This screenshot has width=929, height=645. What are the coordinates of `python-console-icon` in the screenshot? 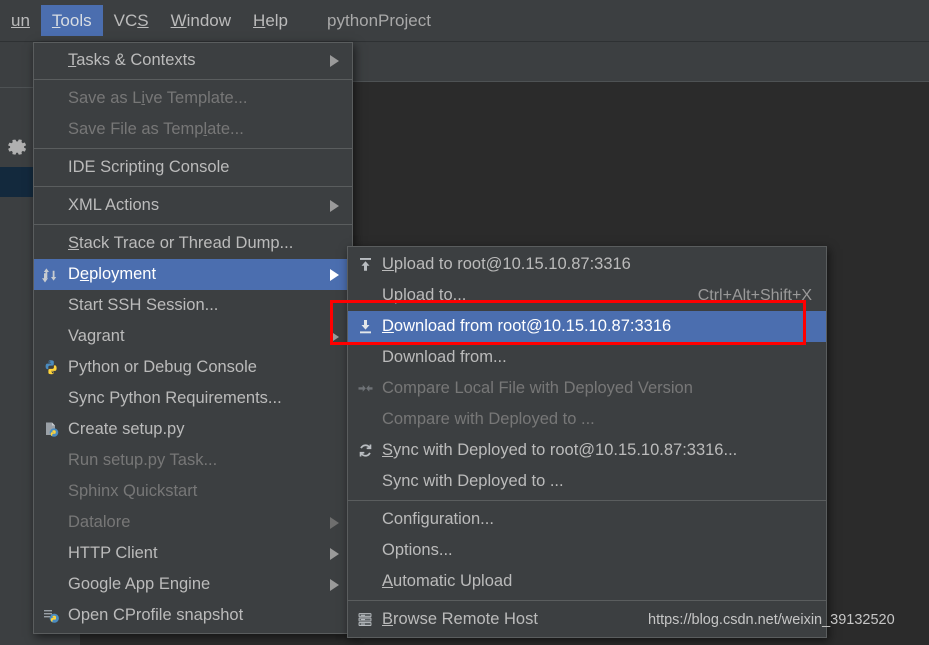 It's located at (51, 367).